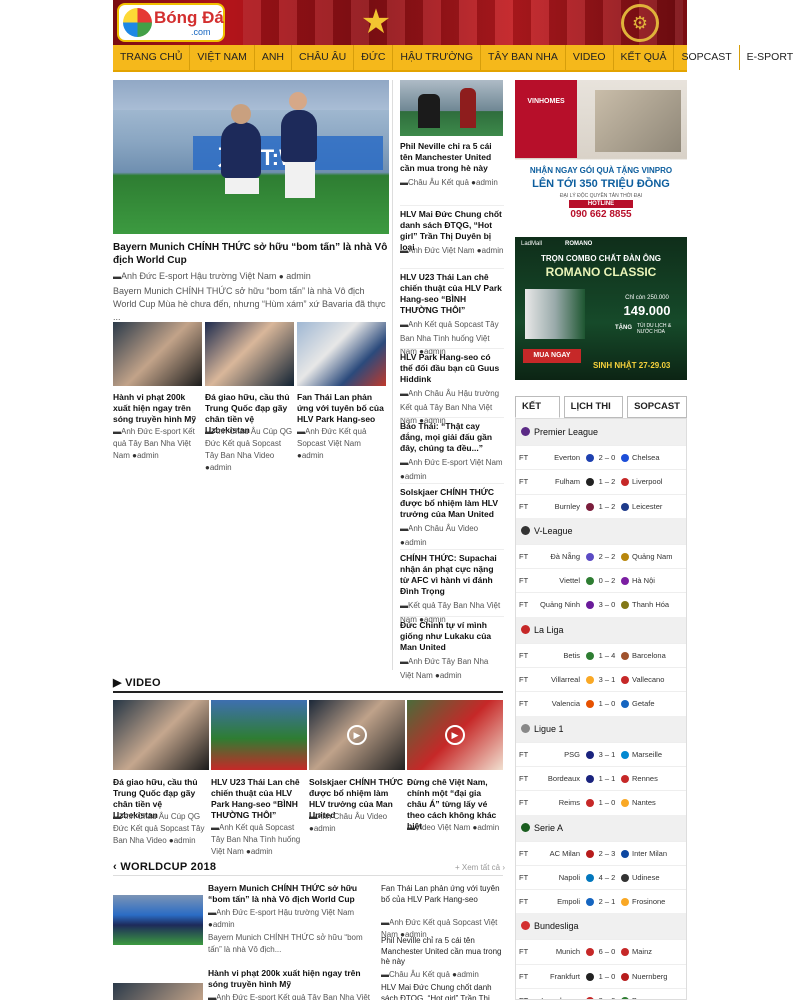  I want to click on site-logo: Bóng Đá .com, so click(171, 22).